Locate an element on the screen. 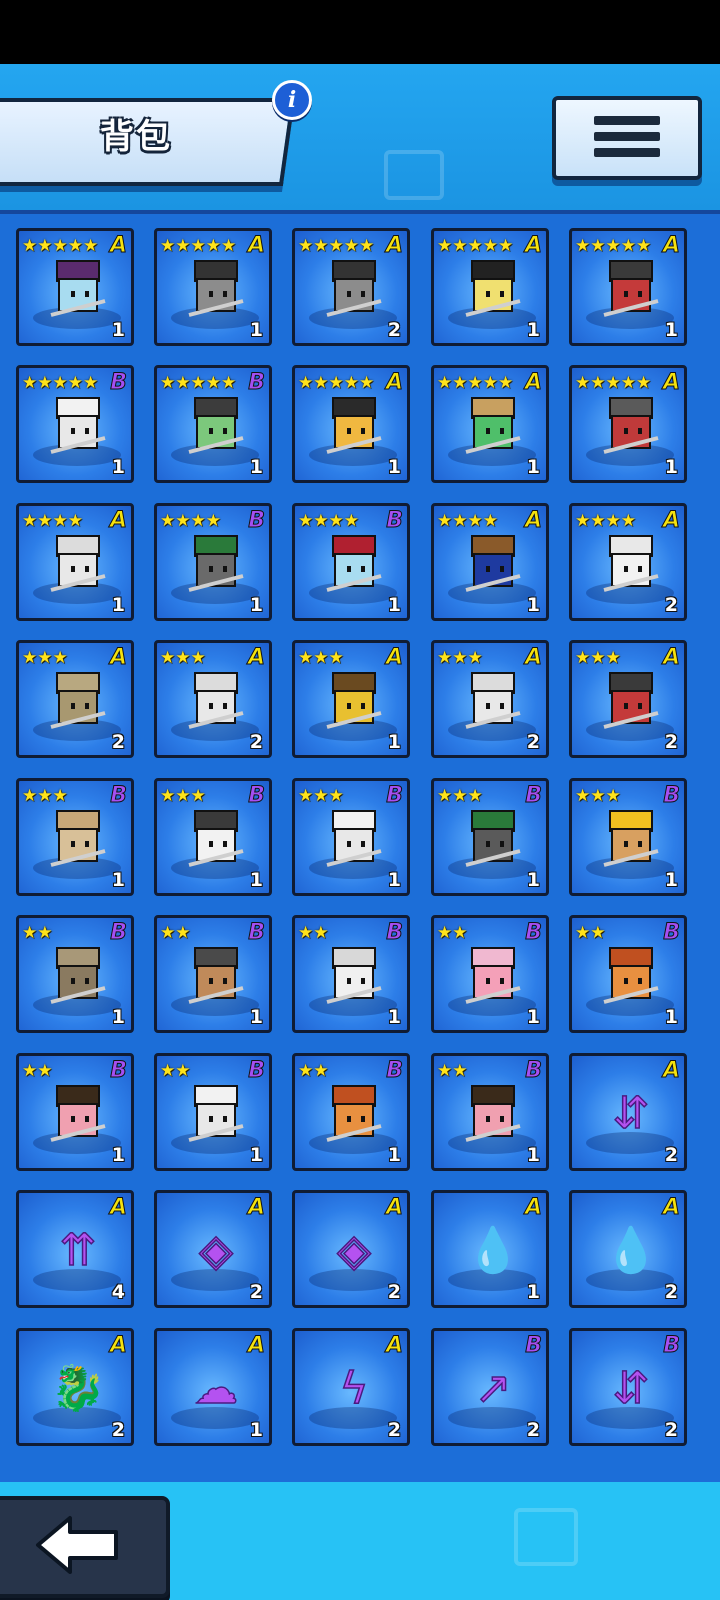 The width and height of the screenshot is (720, 1600). inventory-slot: ★★★ A 1 is located at coordinates (351, 699).